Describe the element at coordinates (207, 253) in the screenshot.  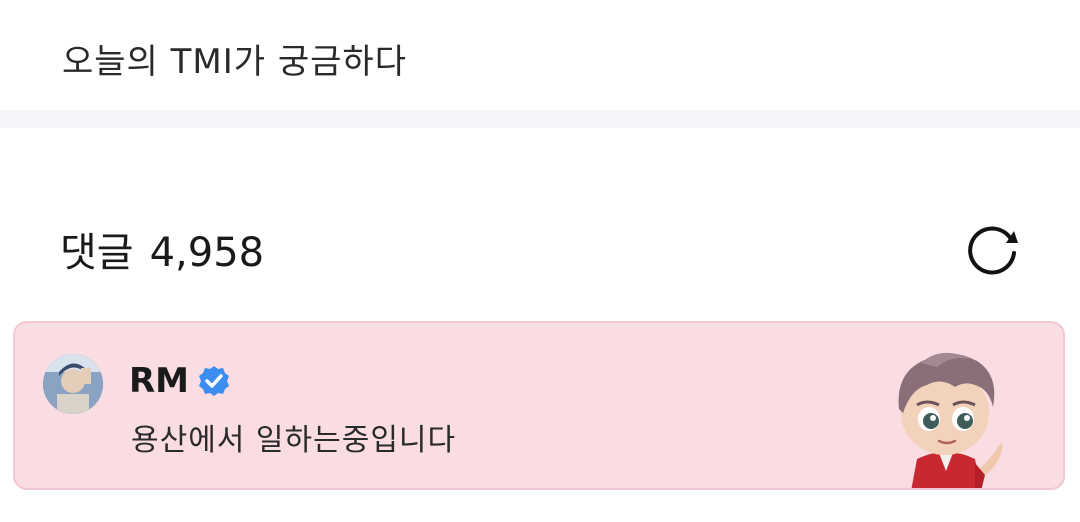
I see `comments-count: 4,958` at that location.